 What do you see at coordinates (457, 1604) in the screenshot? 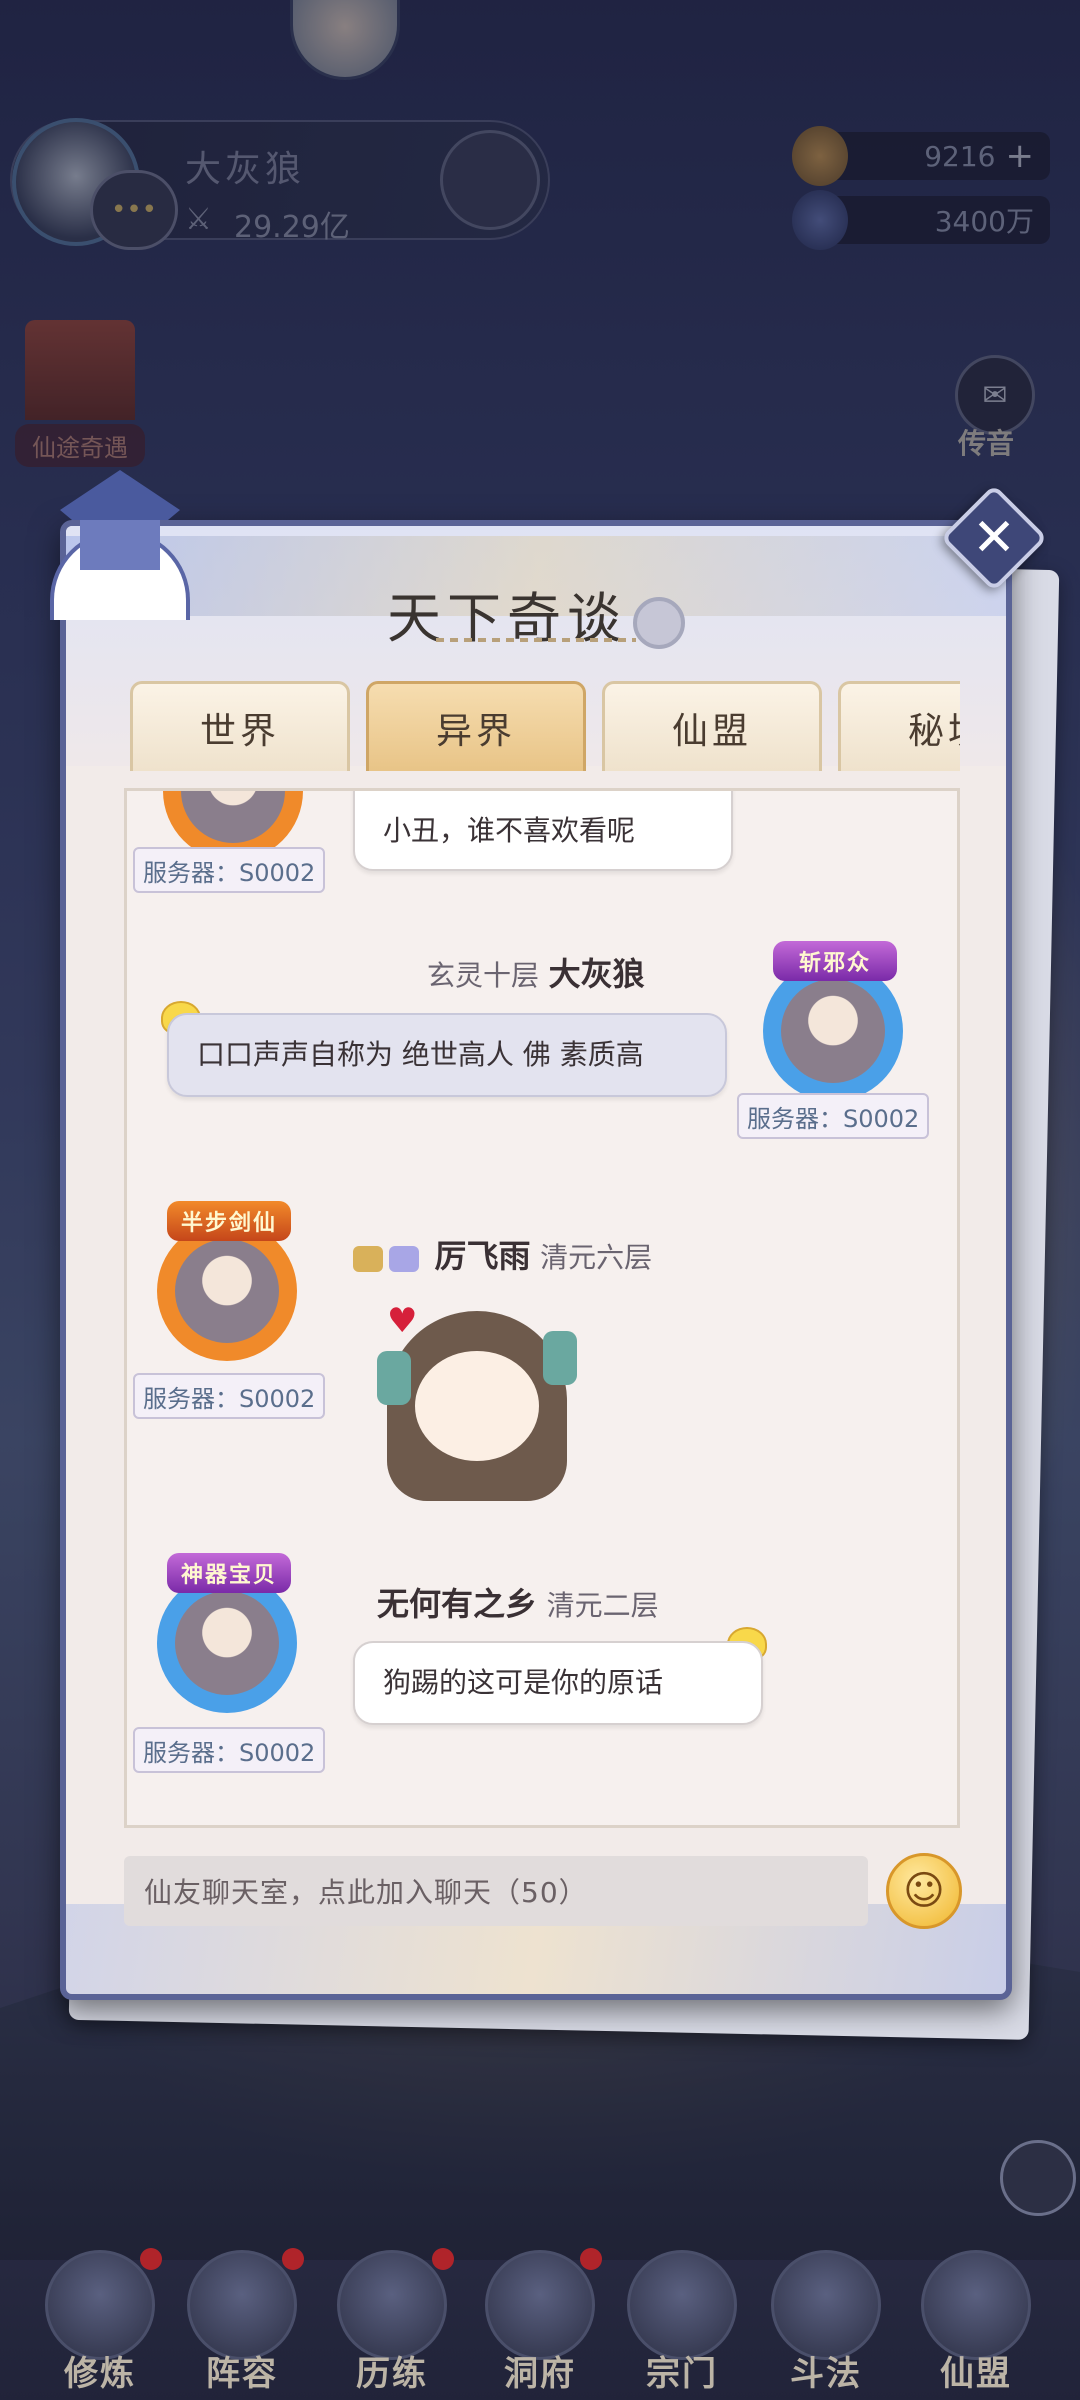
I see `sender-name: 无何有之乡` at bounding box center [457, 1604].